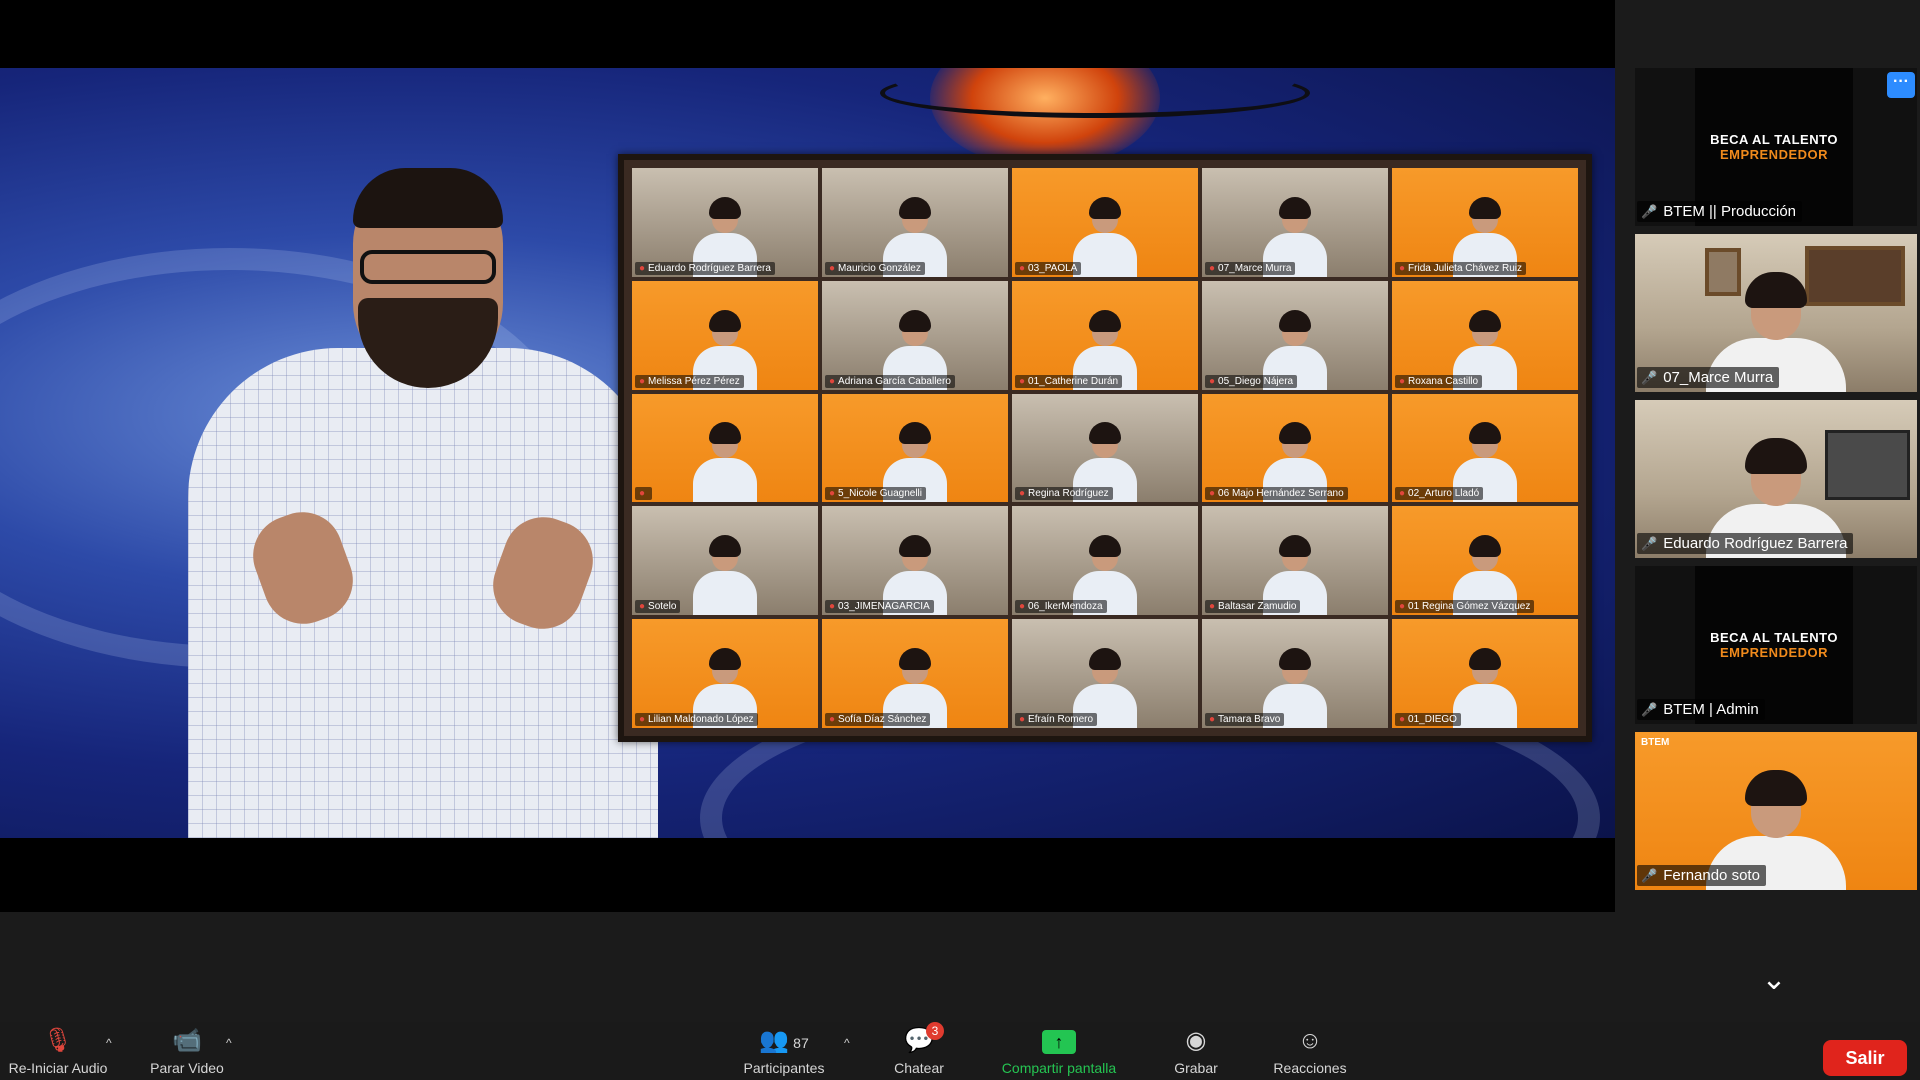 Image resolution: width=1920 pixels, height=1080 pixels. I want to click on share-screen-button: ↑ Compartir pantalla, so click(1059, 1051).